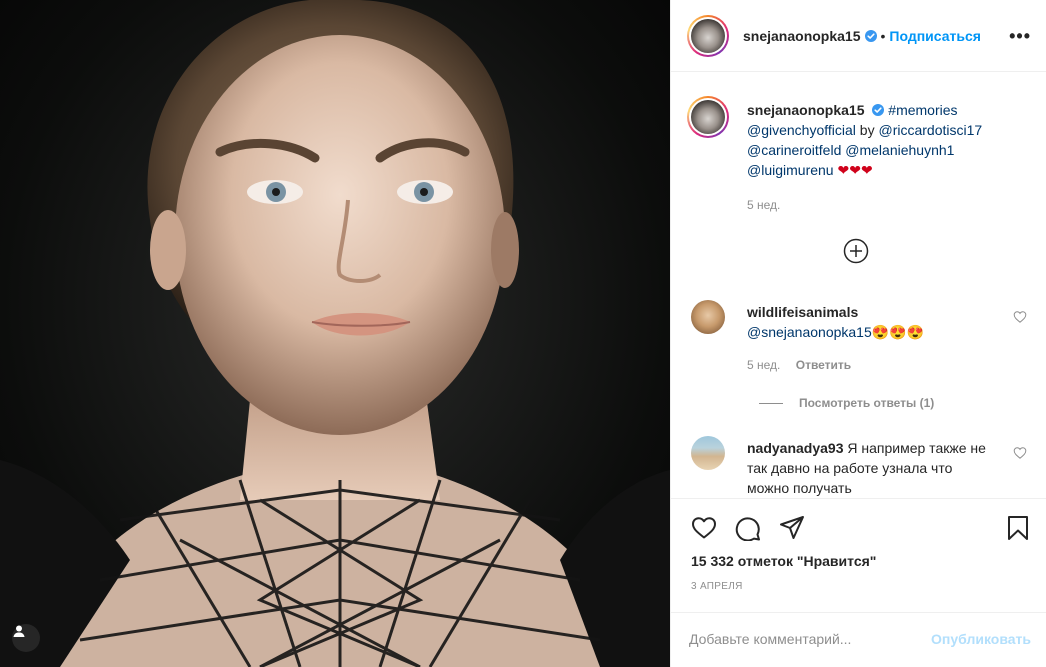 This screenshot has height=667, width=1046. What do you see at coordinates (855, 170) in the screenshot?
I see `hearts-emoji: ❤❤❤` at bounding box center [855, 170].